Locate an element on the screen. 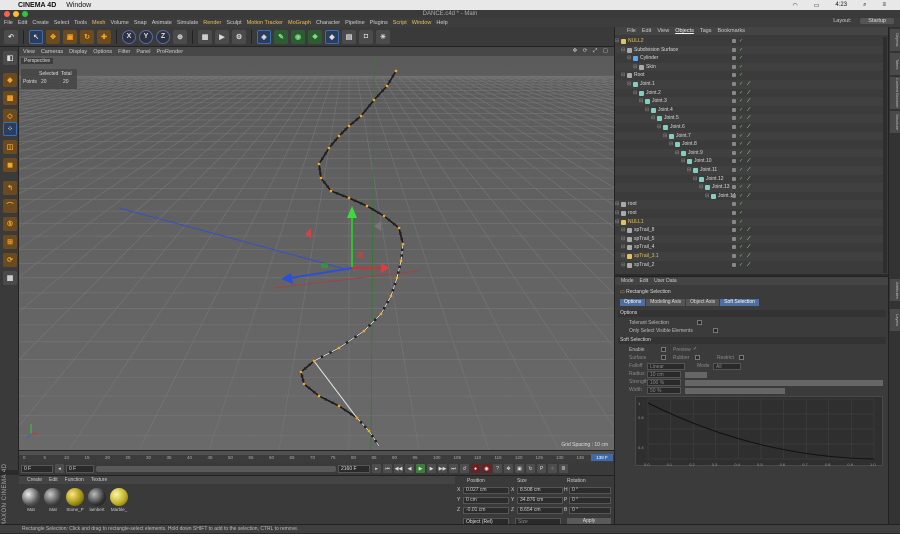 The width and height of the screenshot is (900, 534). viewport-menu-display: Display is located at coordinates (78, 52).